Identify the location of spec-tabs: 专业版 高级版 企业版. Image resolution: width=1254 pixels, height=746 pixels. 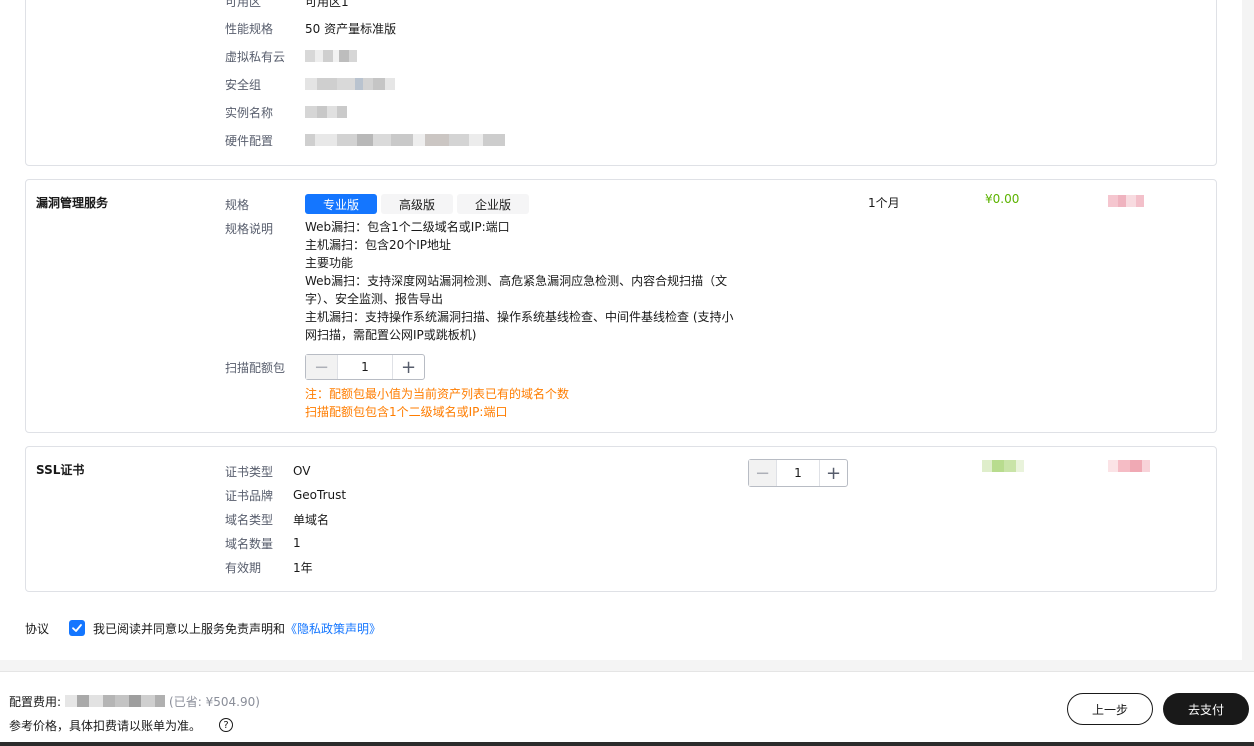
(417, 204).